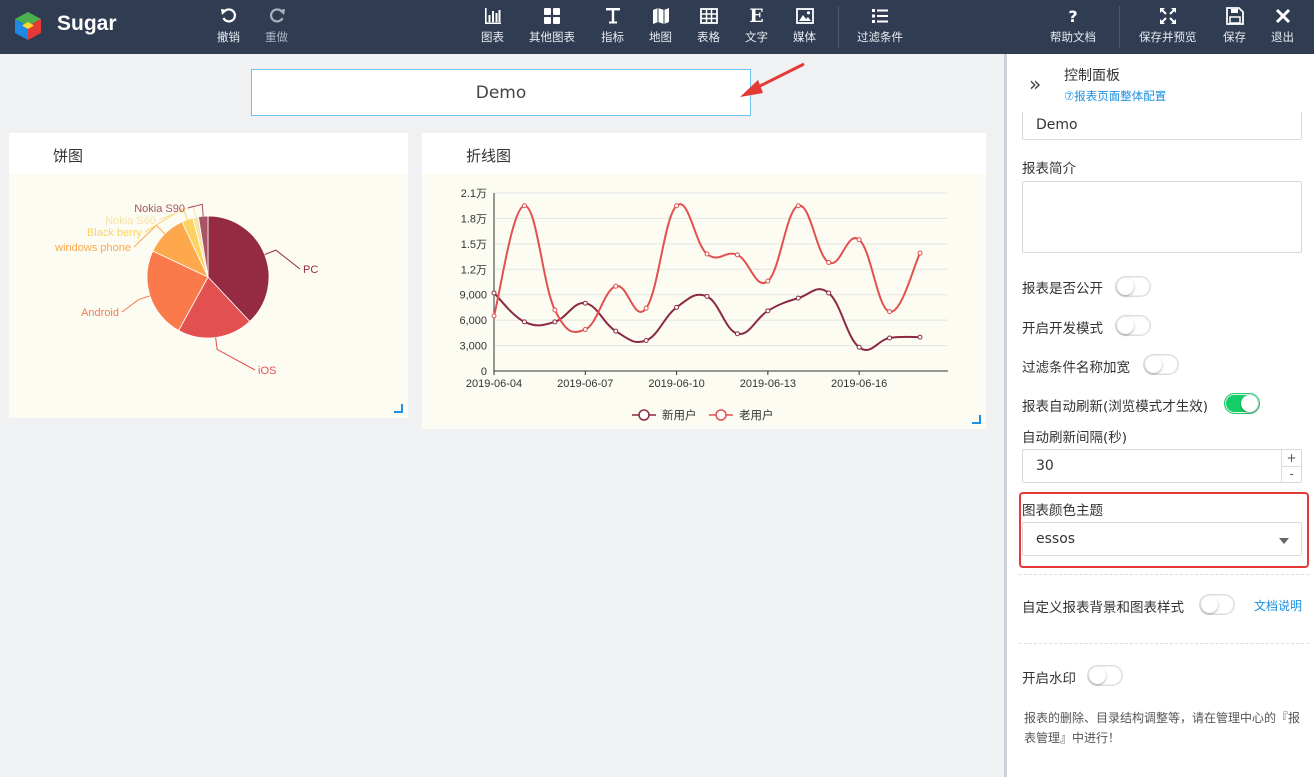  What do you see at coordinates (644, 415) in the screenshot?
I see `legend-marker` at bounding box center [644, 415].